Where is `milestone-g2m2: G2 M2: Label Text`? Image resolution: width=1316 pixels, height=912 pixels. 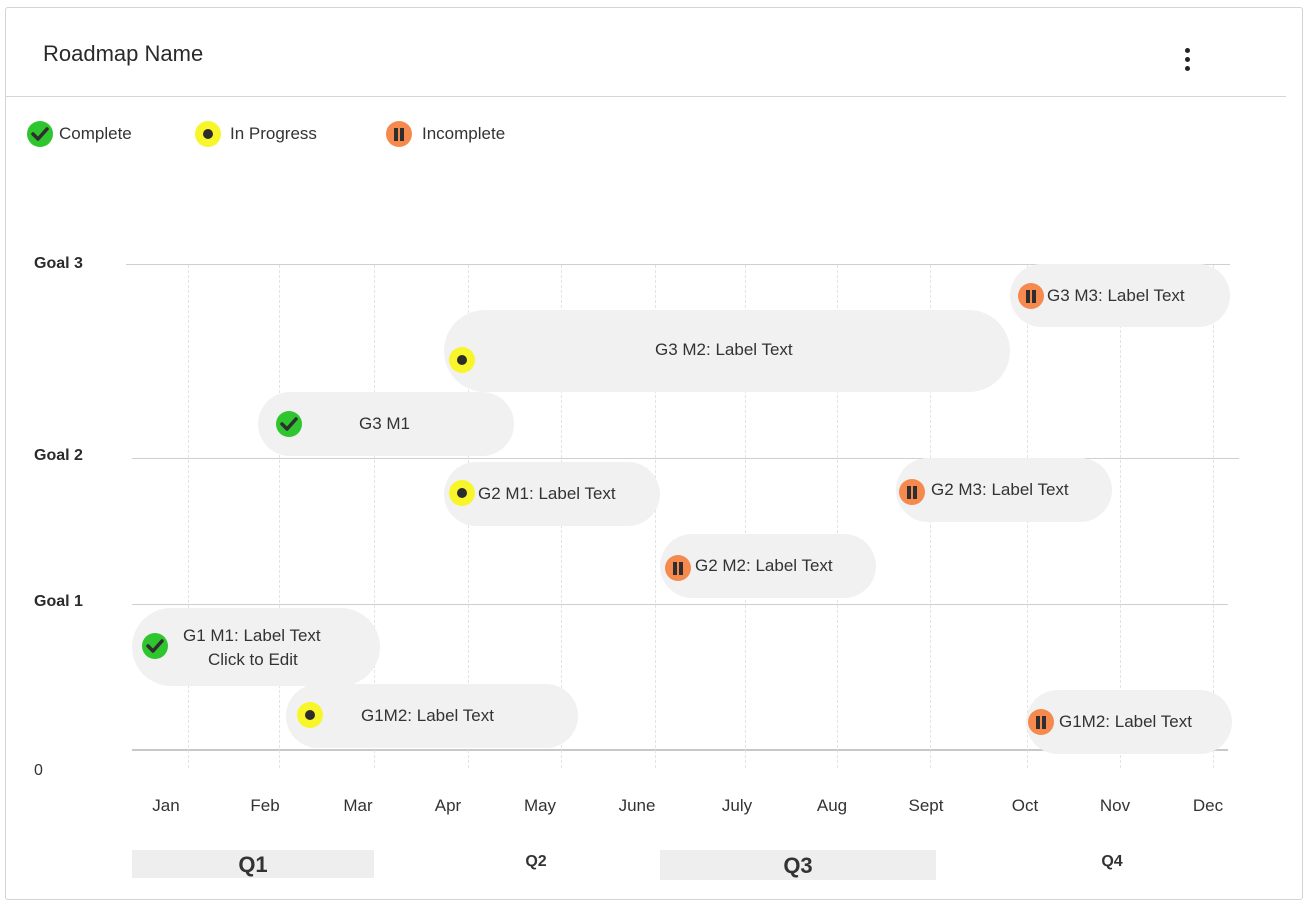 milestone-g2m2: G2 M2: Label Text is located at coordinates (768, 566).